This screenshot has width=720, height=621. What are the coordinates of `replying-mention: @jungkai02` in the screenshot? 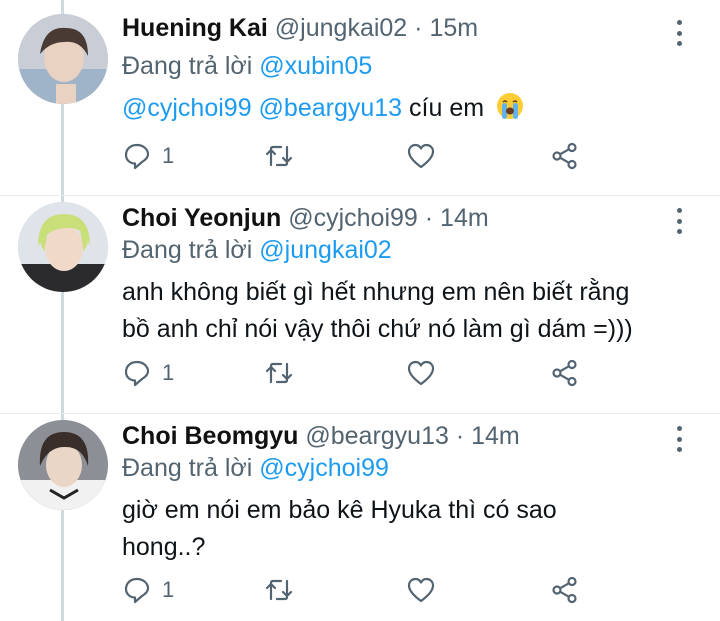 It's located at (325, 250).